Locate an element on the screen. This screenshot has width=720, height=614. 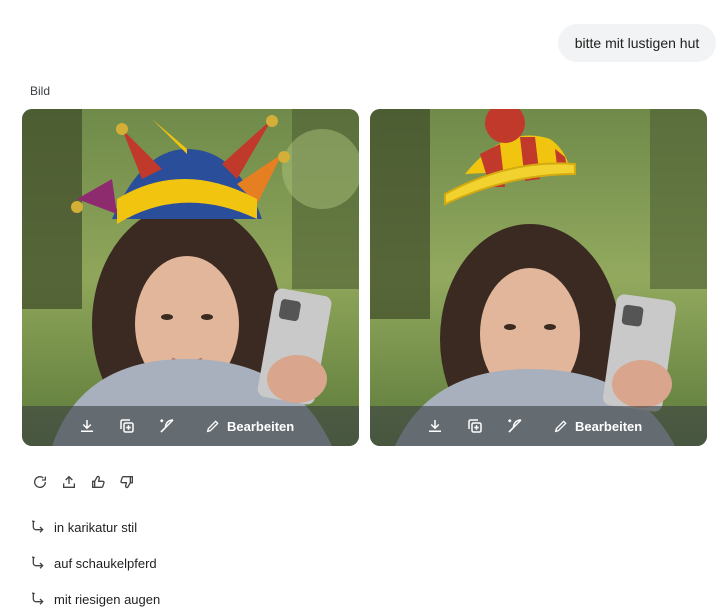
user-message-bubble: bitte mit lustigen hut is located at coordinates (637, 43).